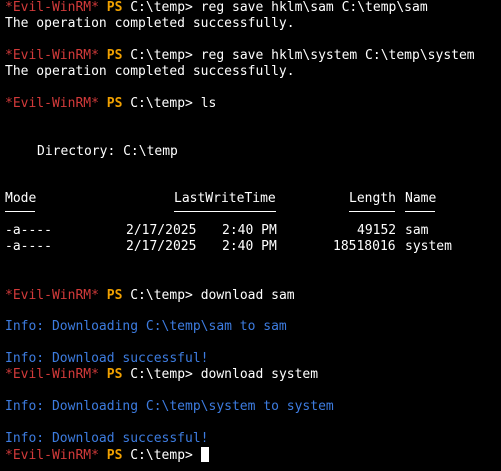 This screenshot has width=501, height=471. Describe the element at coordinates (247, 295) in the screenshot. I see `command-text: download sam` at that location.